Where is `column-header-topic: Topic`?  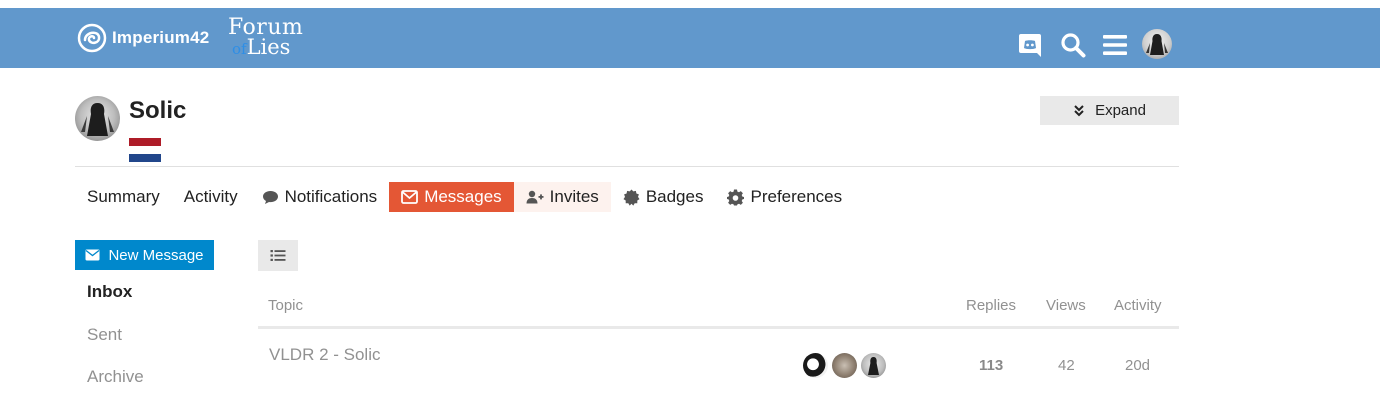
column-header-topic: Topic is located at coordinates (285, 305).